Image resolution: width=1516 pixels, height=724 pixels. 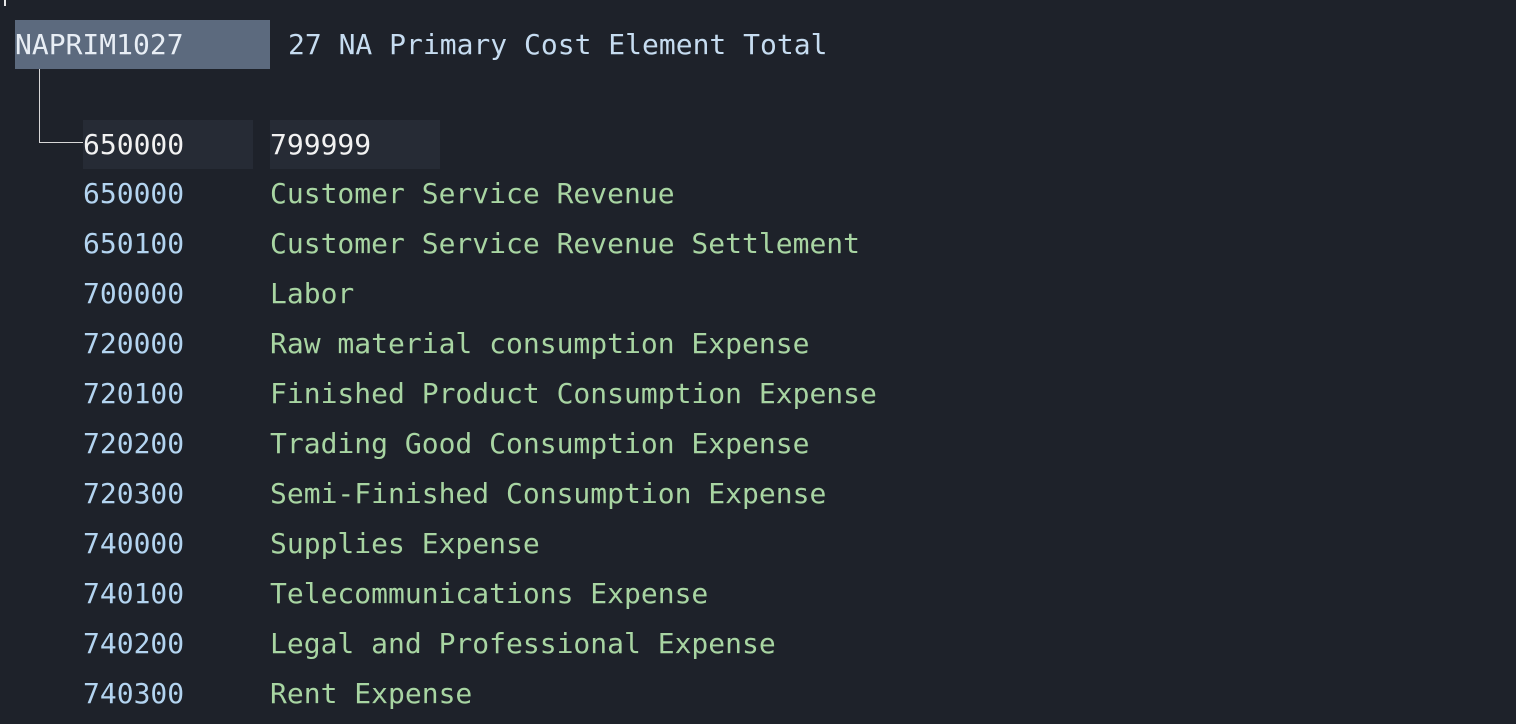 I want to click on cost-element-code: 700000, so click(x=134, y=293).